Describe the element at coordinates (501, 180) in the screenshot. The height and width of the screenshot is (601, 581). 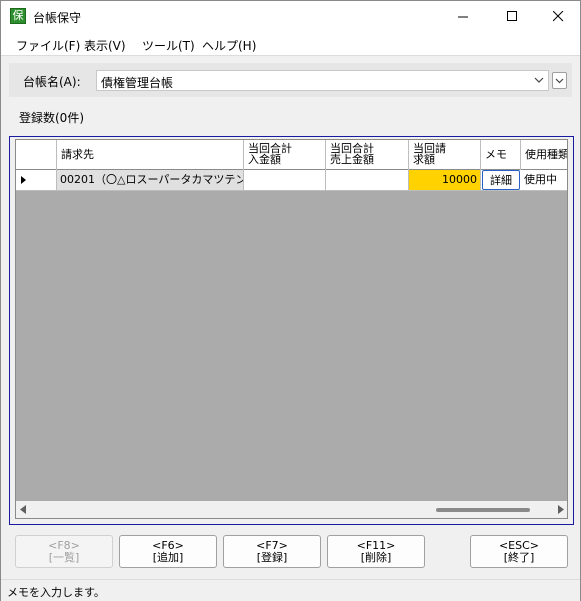
I see `cell-memo-detail-button: 詳細` at that location.